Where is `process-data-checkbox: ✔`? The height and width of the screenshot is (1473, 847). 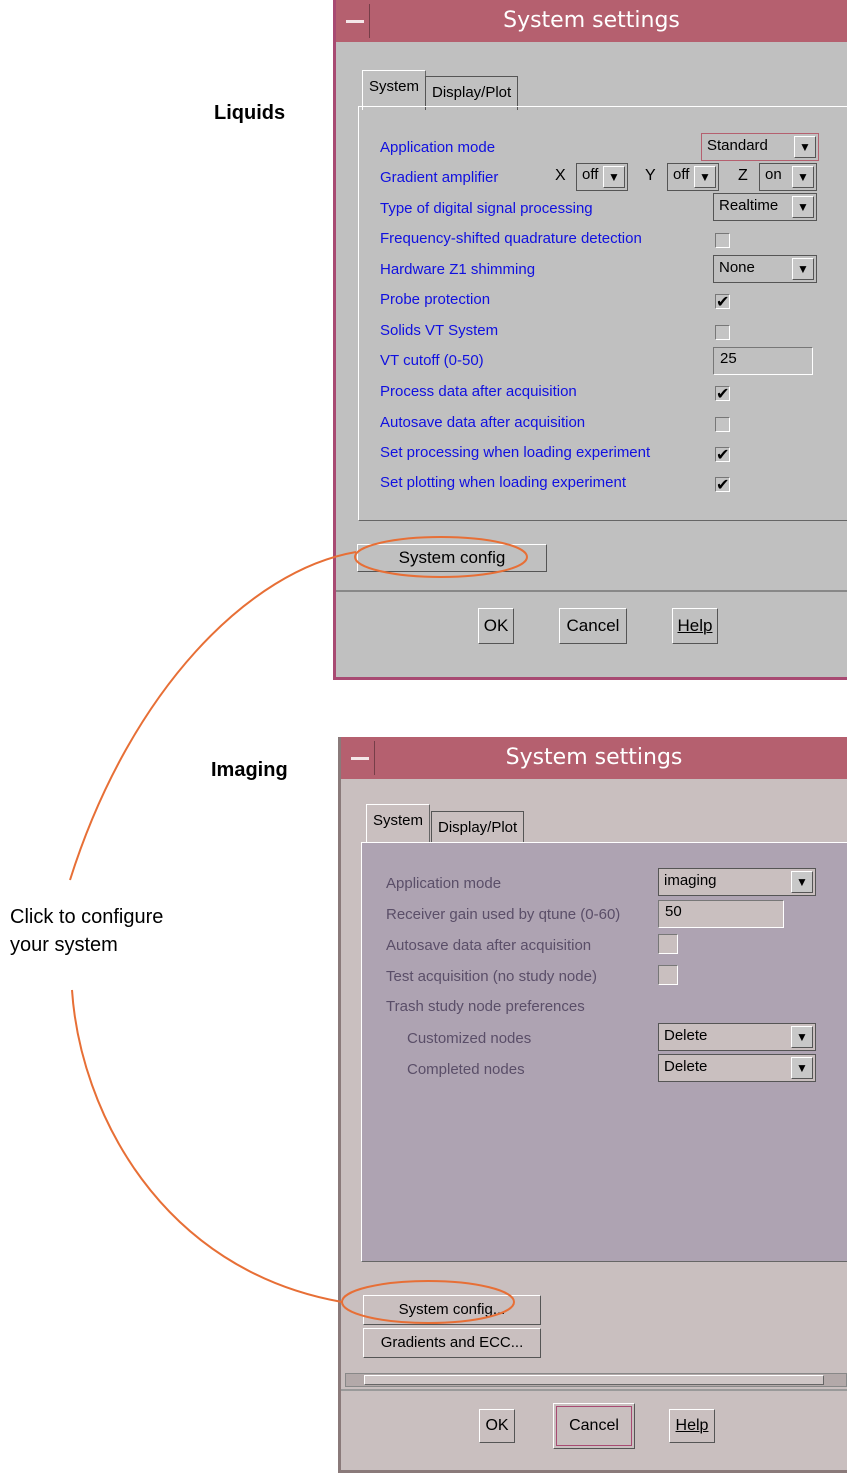
process-data-checkbox: ✔ is located at coordinates (722, 394).